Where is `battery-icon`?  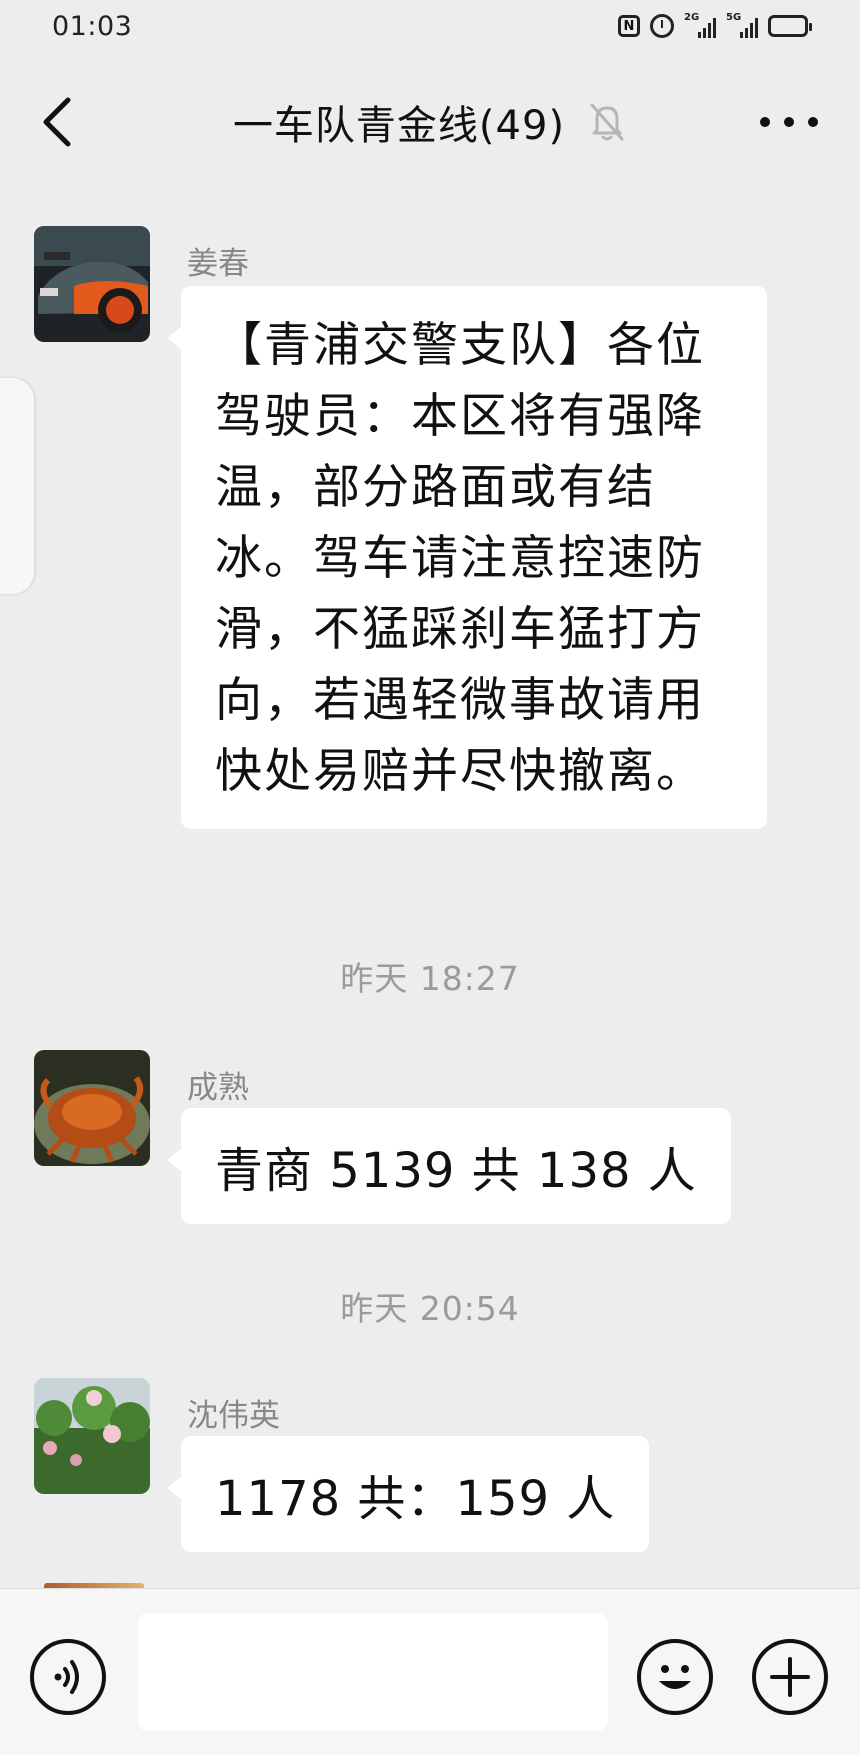 battery-icon is located at coordinates (790, 26).